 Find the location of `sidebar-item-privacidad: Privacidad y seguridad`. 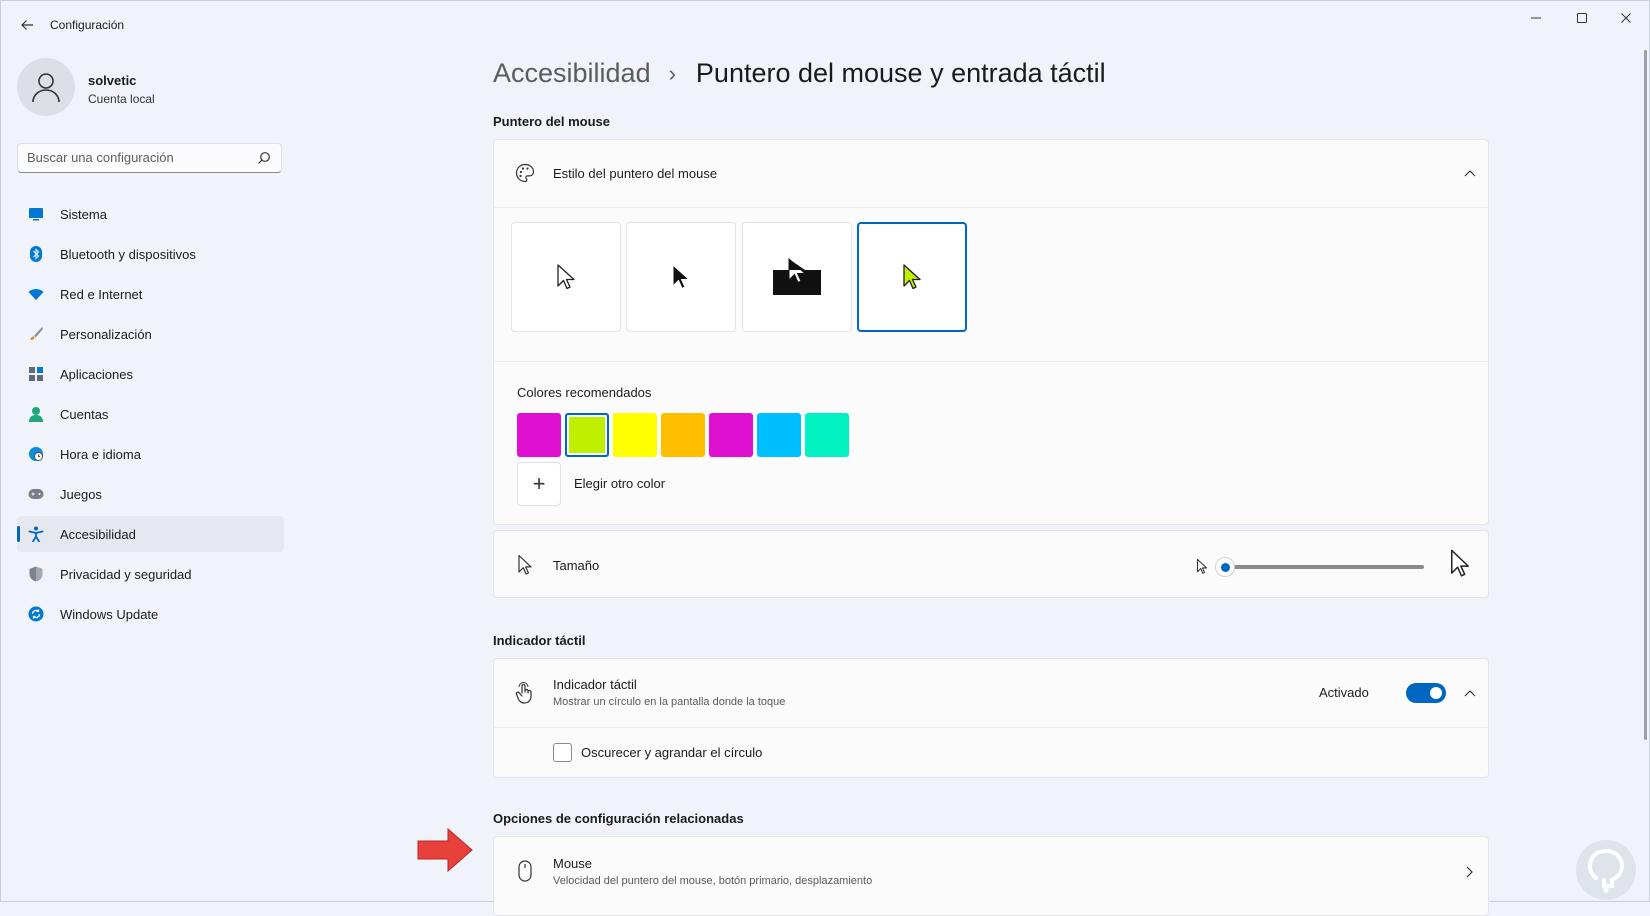

sidebar-item-privacidad: Privacidad y seguridad is located at coordinates (150, 574).